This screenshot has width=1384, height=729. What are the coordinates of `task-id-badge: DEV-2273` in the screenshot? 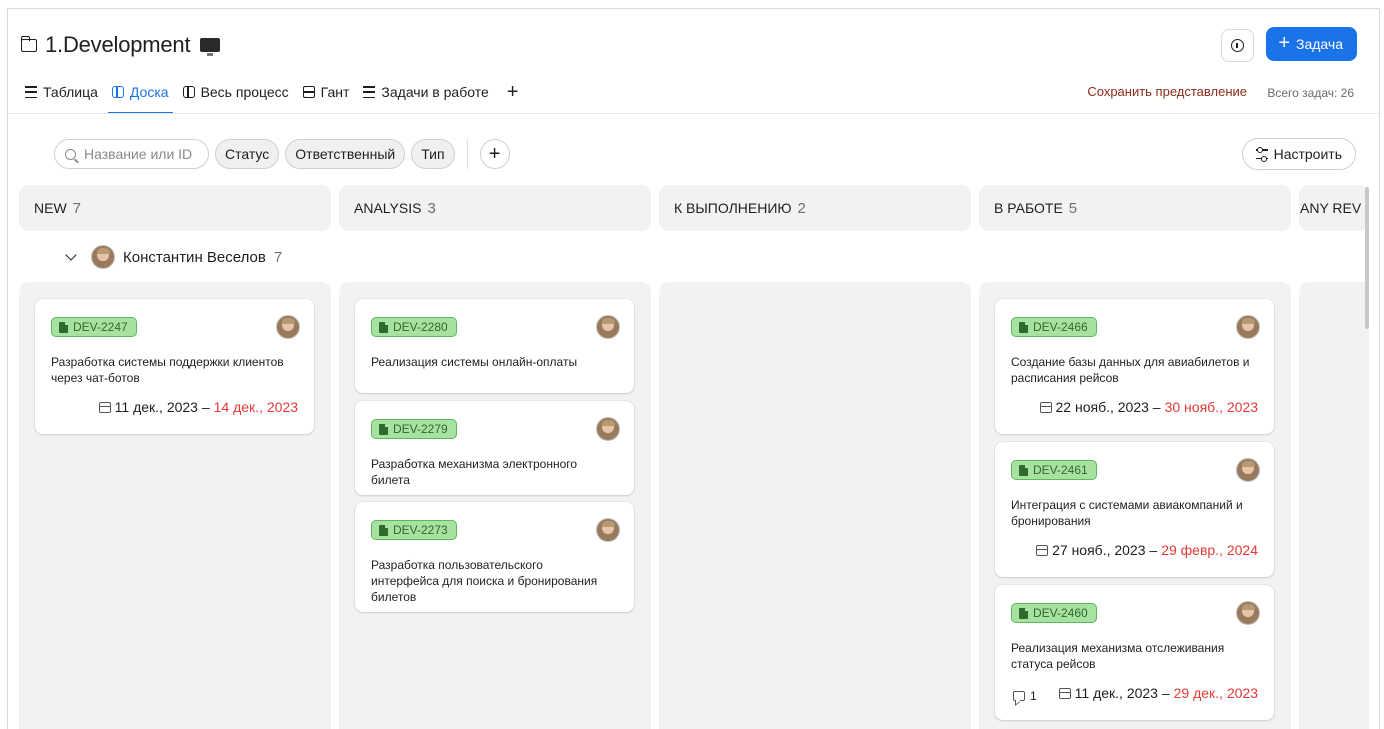 It's located at (414, 530).